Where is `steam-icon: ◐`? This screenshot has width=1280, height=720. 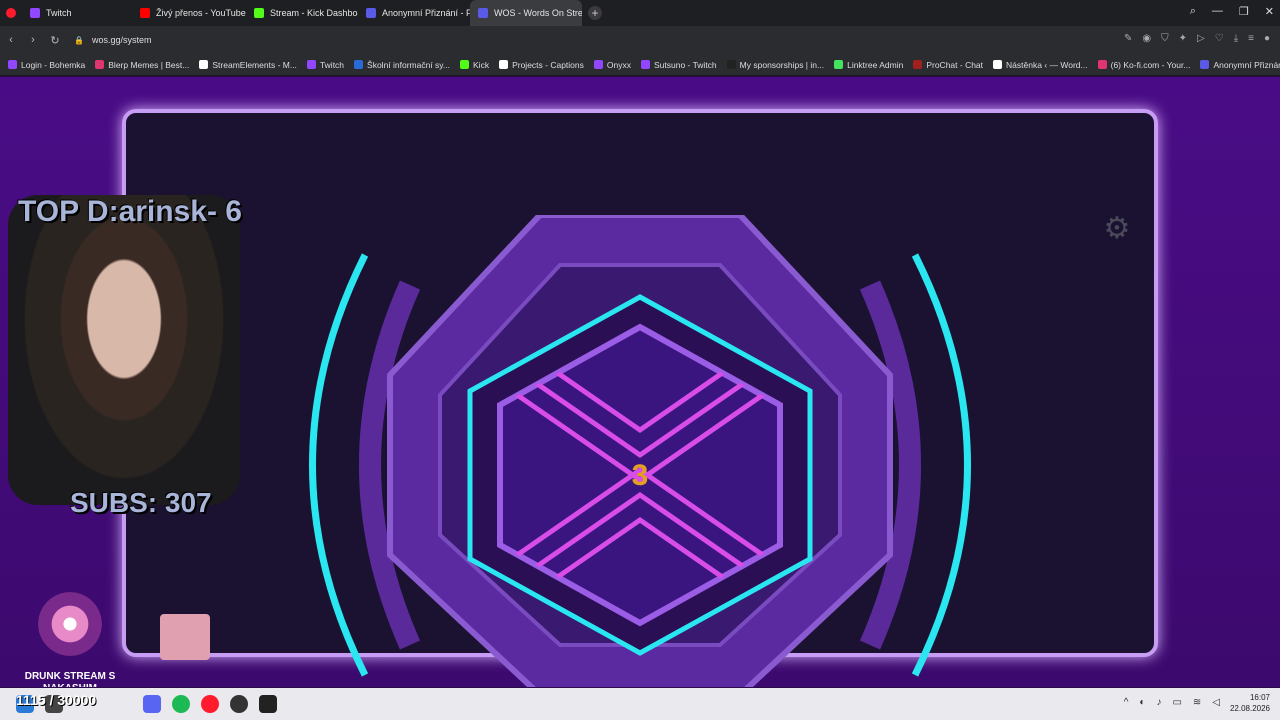
steam-icon: ◐ is located at coordinates (1142, 702).